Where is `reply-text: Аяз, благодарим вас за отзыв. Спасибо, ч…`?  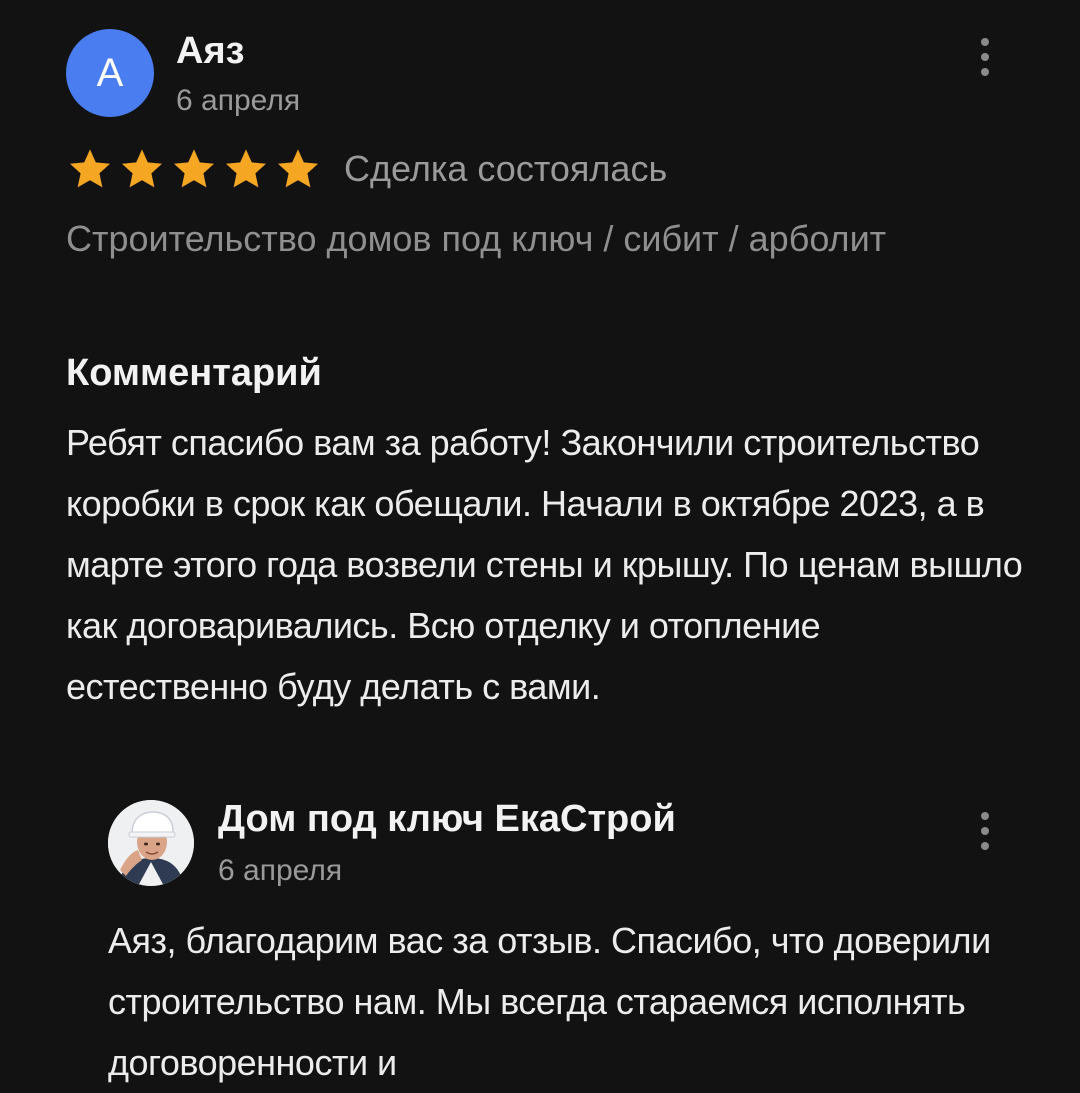 reply-text: Аяз, благодарим вас за отзыв. Спасибо, ч… is located at coordinates (549, 1001).